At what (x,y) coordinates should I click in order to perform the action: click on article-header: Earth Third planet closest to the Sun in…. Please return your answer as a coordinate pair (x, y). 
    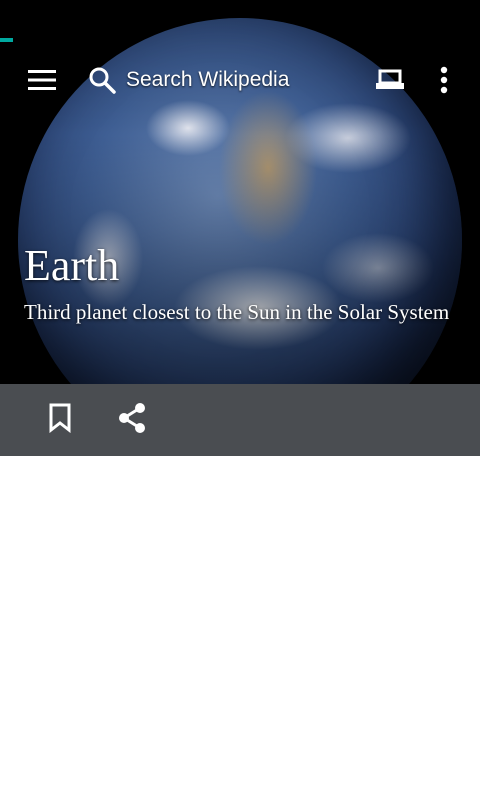
    Looking at the image, I should click on (244, 284).